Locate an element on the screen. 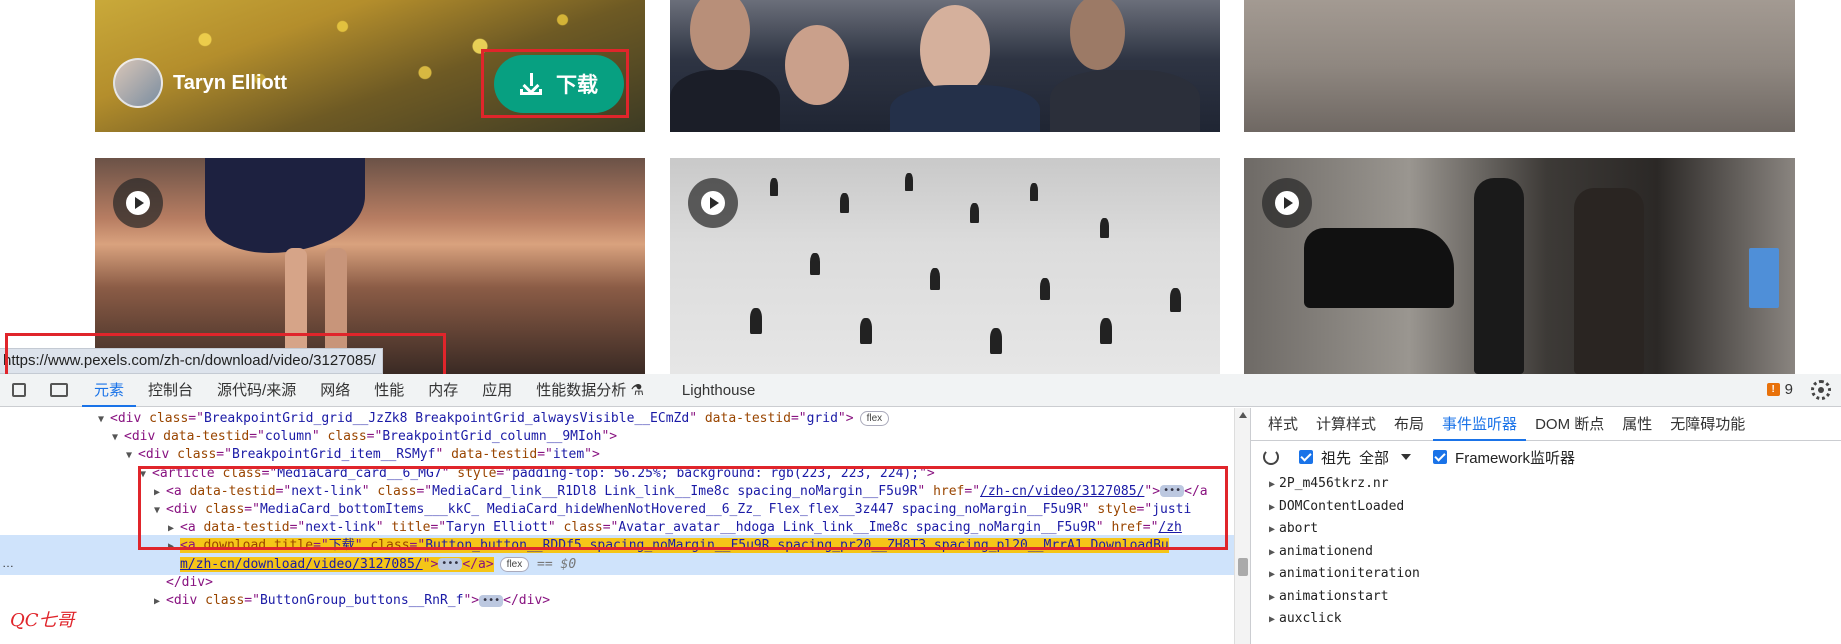 The width and height of the screenshot is (1841, 644). selected-node-marker: == $0 is located at coordinates (553, 564).